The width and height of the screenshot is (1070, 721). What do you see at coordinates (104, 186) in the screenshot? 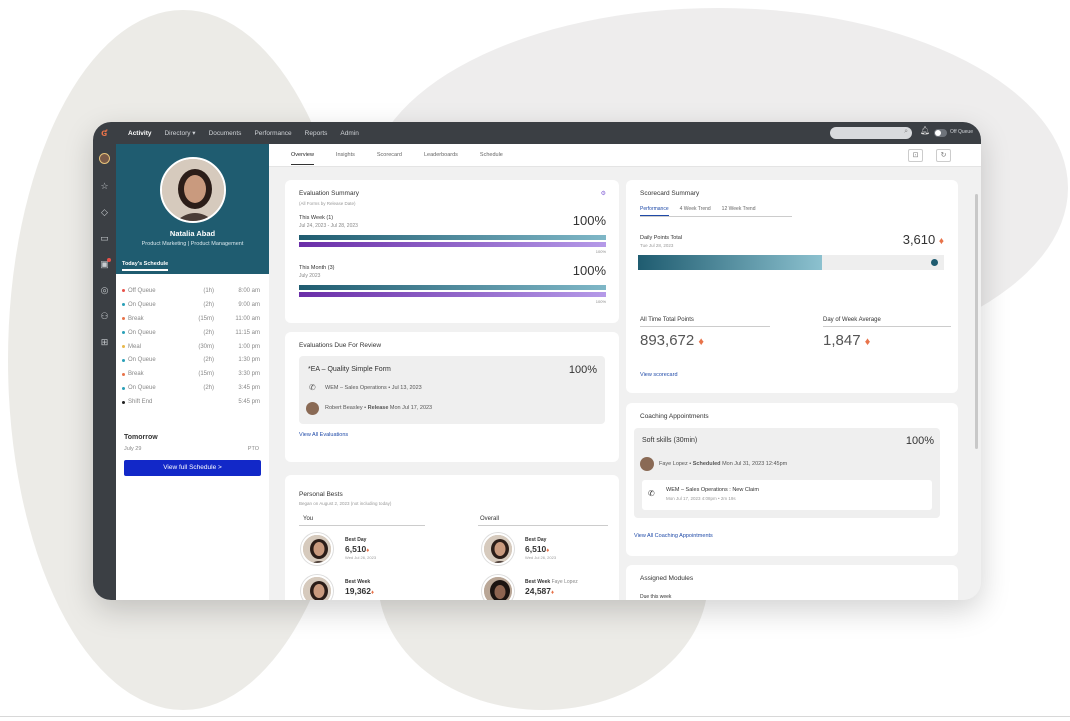
I see `star-icon: ☆` at bounding box center [104, 186].